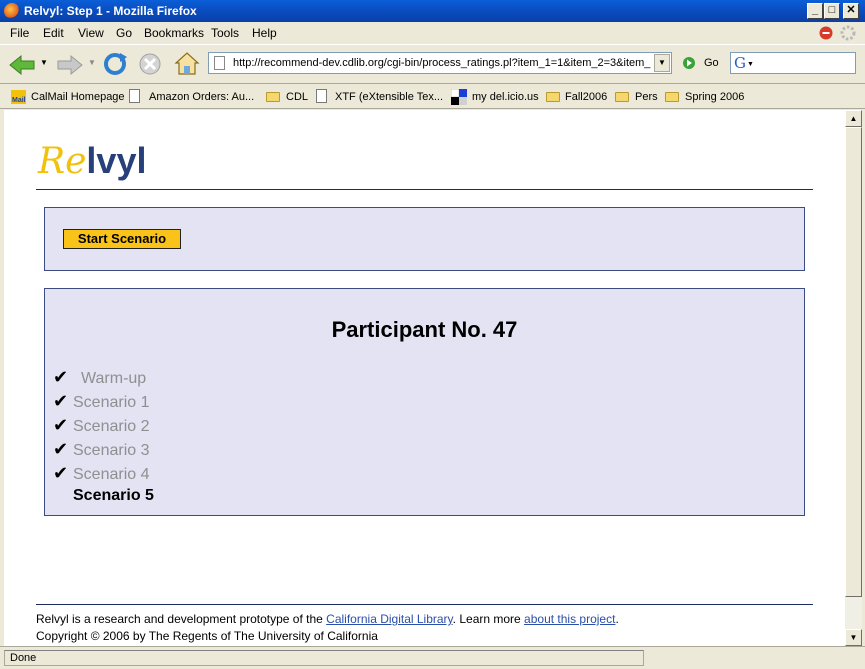 The width and height of the screenshot is (865, 669). Describe the element at coordinates (324, 658) in the screenshot. I see `status-text: Done` at that location.